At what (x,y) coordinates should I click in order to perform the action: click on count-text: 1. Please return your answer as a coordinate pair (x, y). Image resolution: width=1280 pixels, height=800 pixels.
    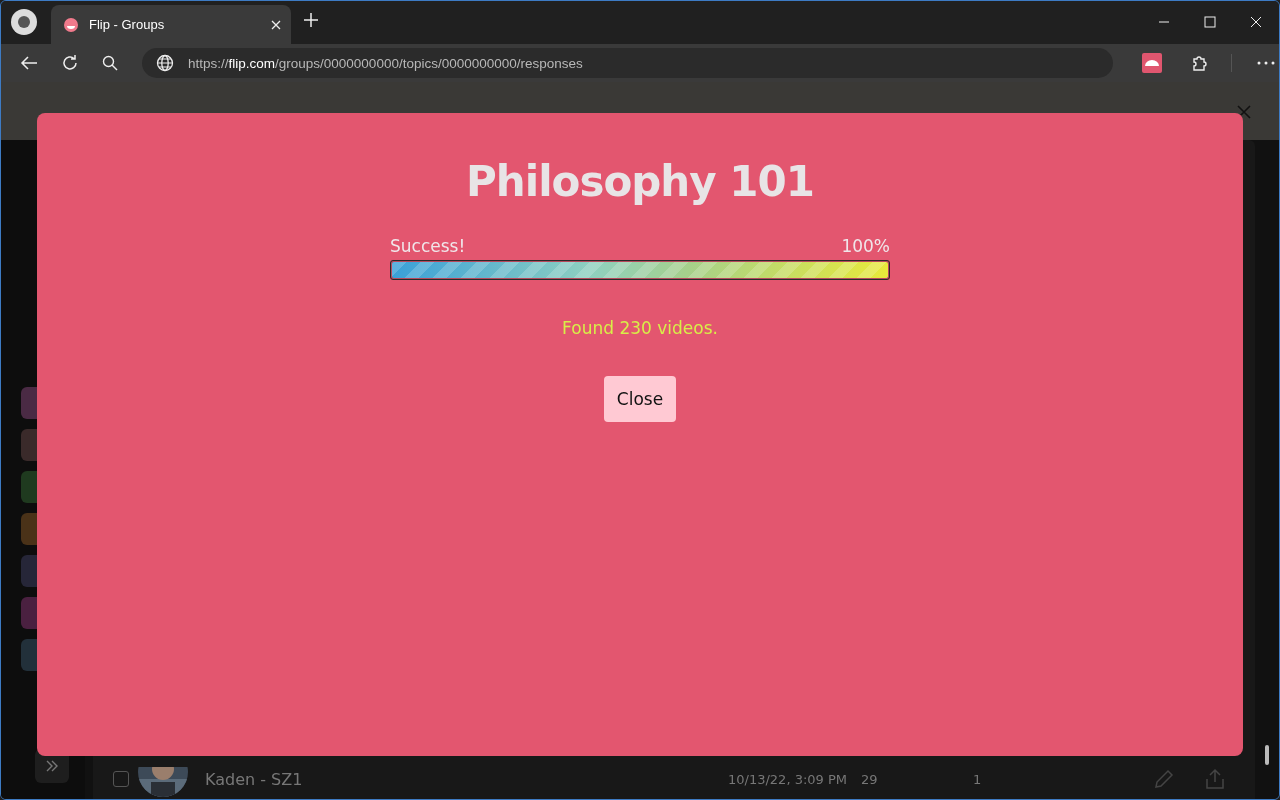
    Looking at the image, I should click on (977, 779).